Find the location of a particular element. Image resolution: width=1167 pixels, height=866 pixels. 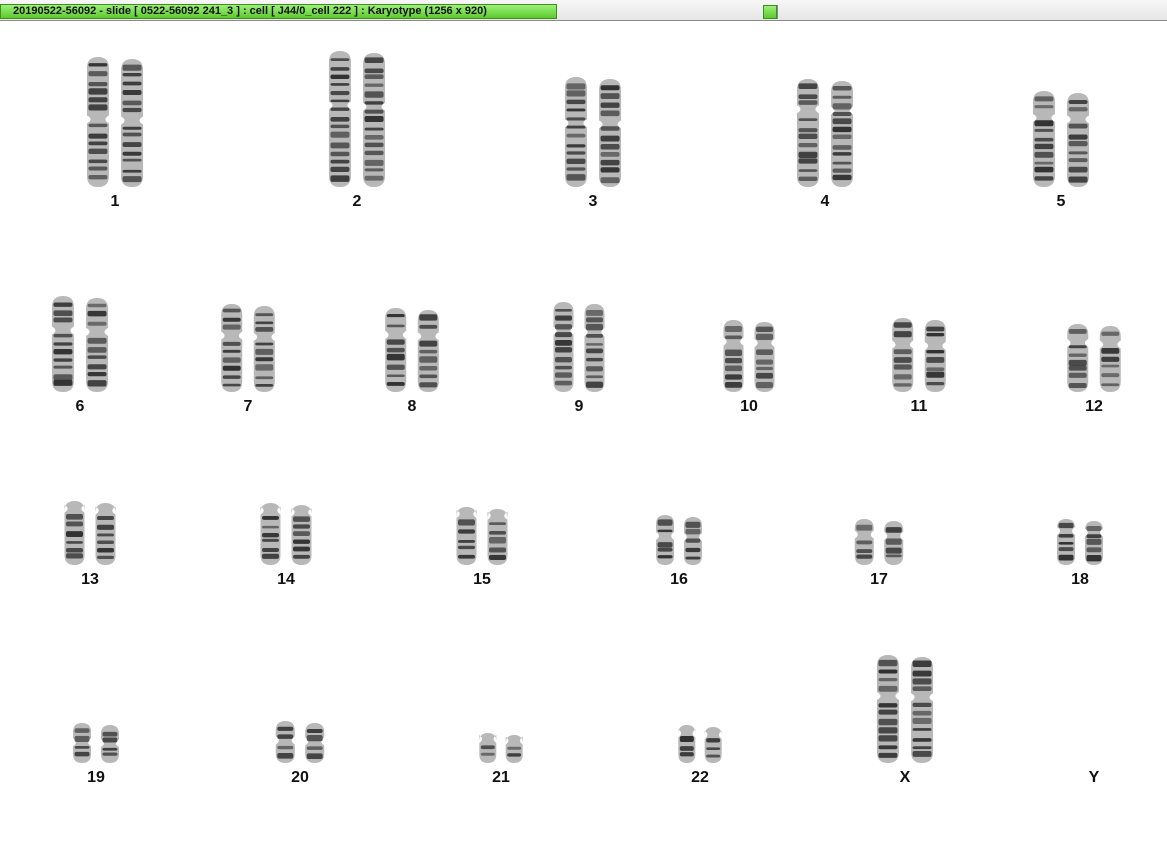

chromosome-20-label: 20 is located at coordinates (300, 777).